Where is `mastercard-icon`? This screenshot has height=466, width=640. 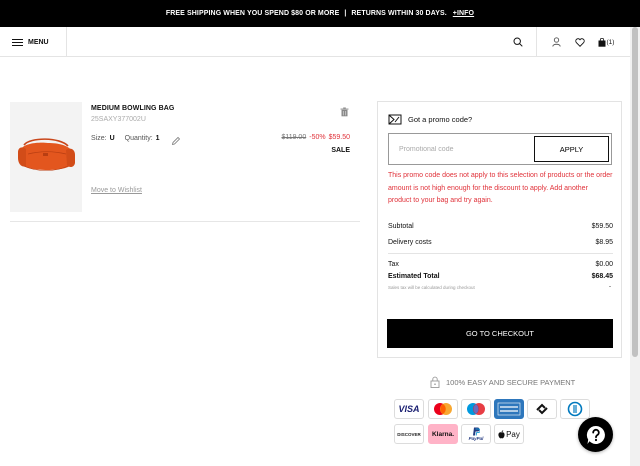
mastercard-icon is located at coordinates (443, 409).